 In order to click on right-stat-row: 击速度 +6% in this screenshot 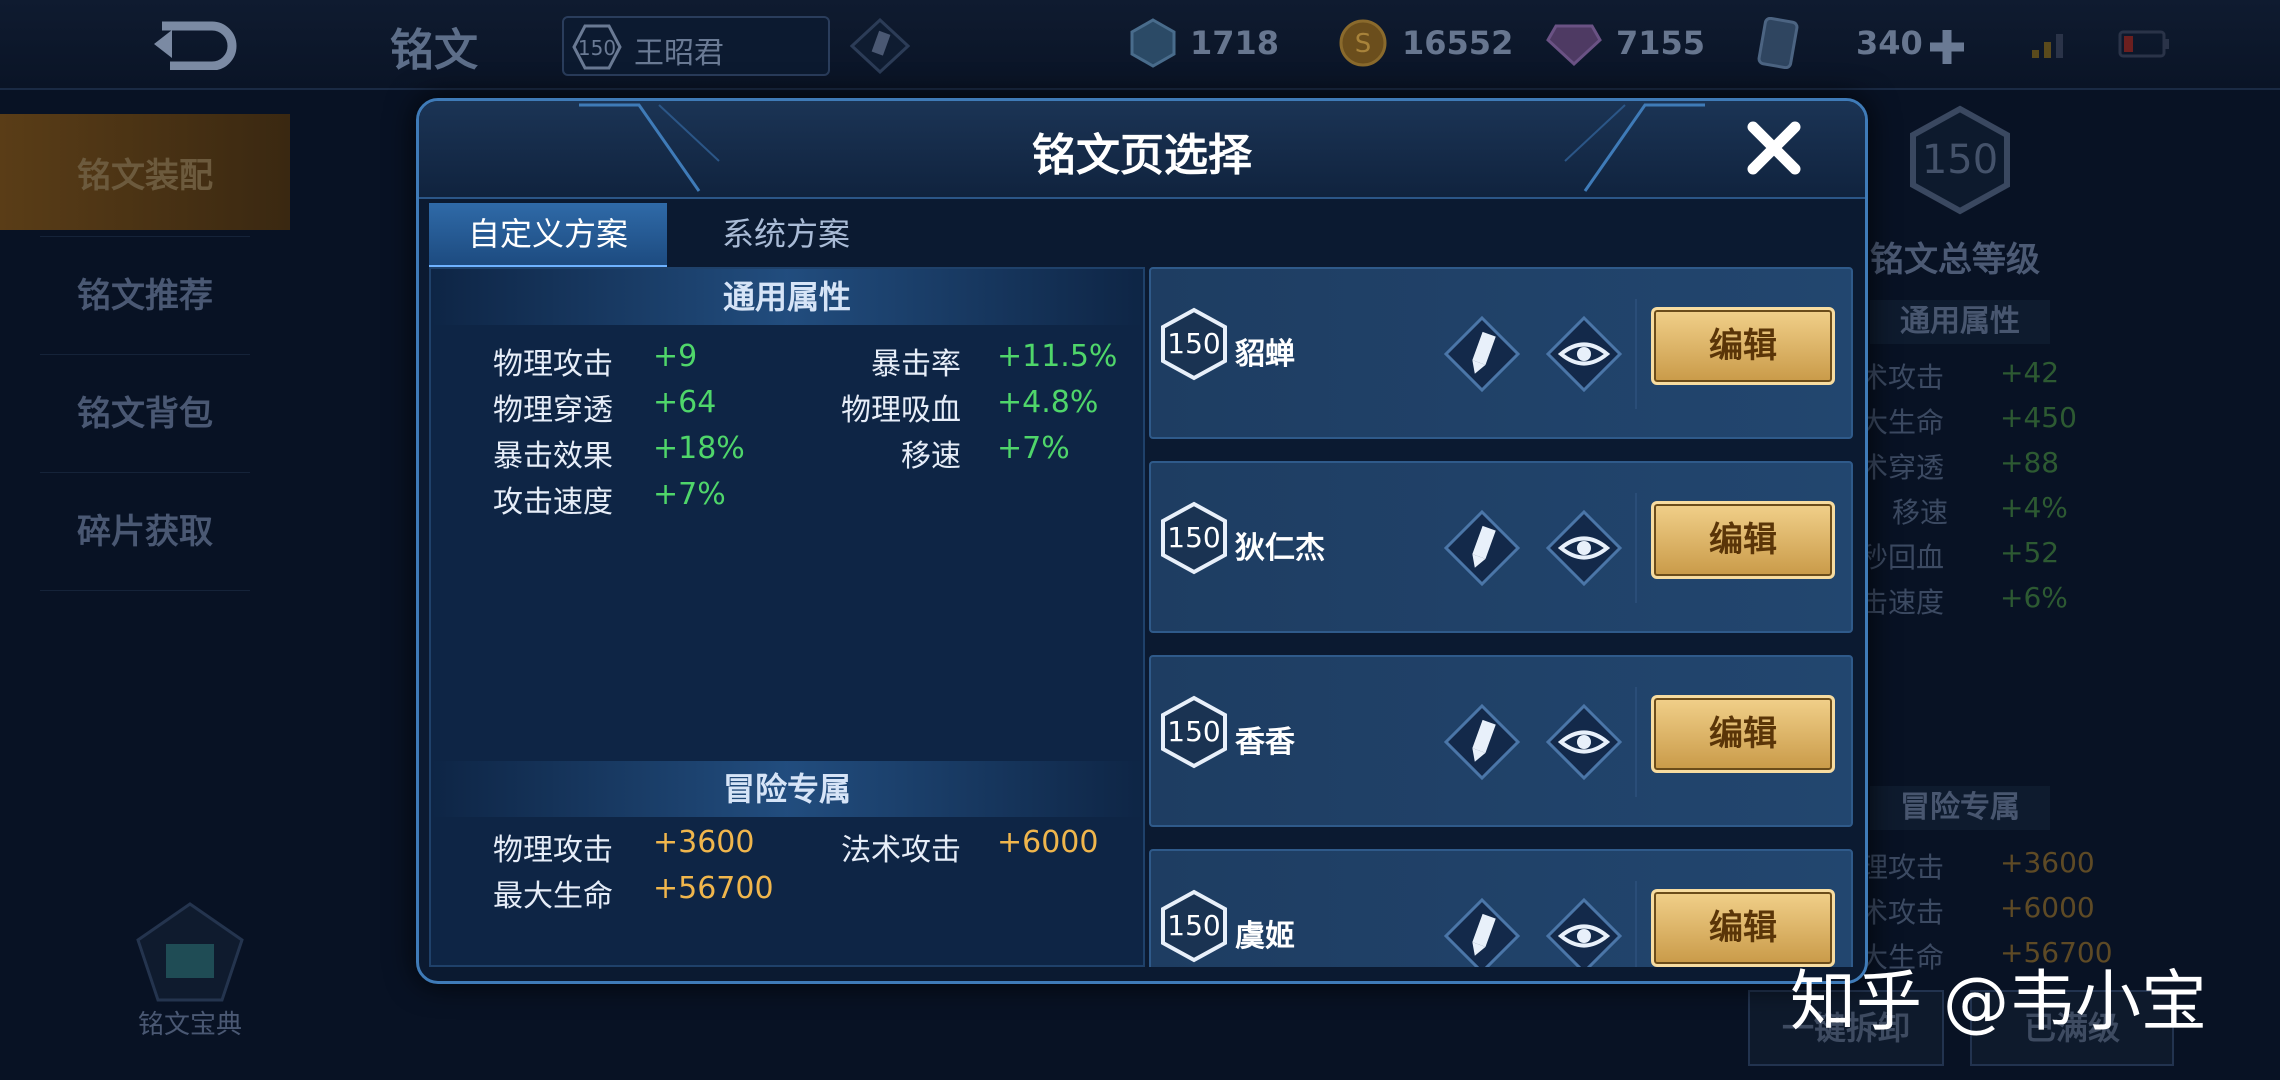, I will do `click(1964, 600)`.